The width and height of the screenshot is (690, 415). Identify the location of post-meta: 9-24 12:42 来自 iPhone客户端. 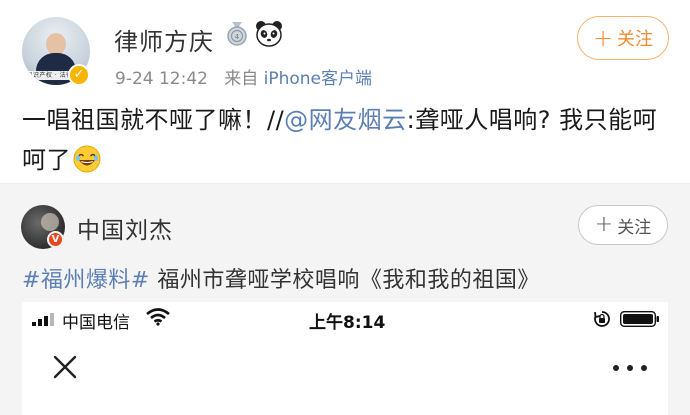
(243, 76).